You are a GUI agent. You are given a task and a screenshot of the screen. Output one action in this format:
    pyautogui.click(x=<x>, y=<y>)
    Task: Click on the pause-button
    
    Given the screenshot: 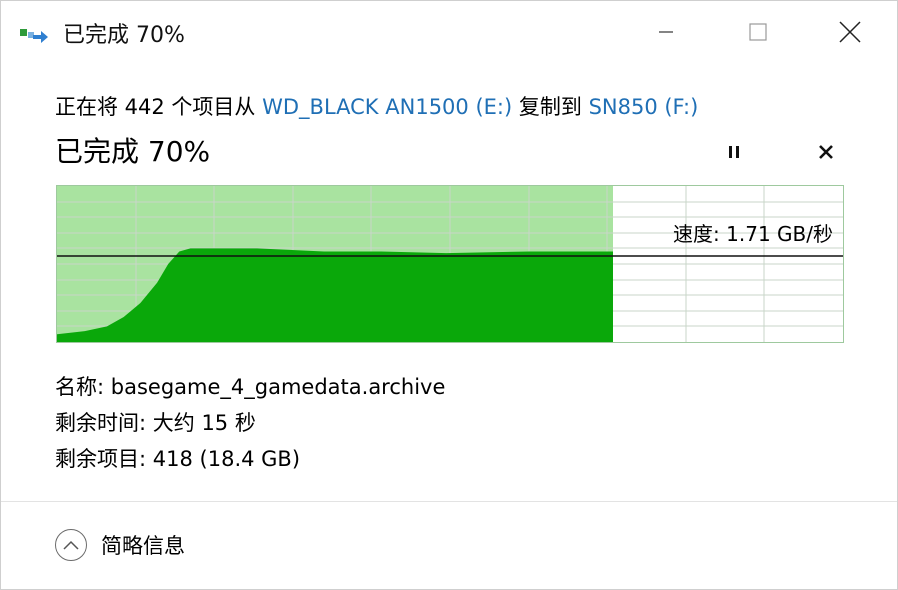 What is the action you would take?
    pyautogui.click(x=734, y=152)
    